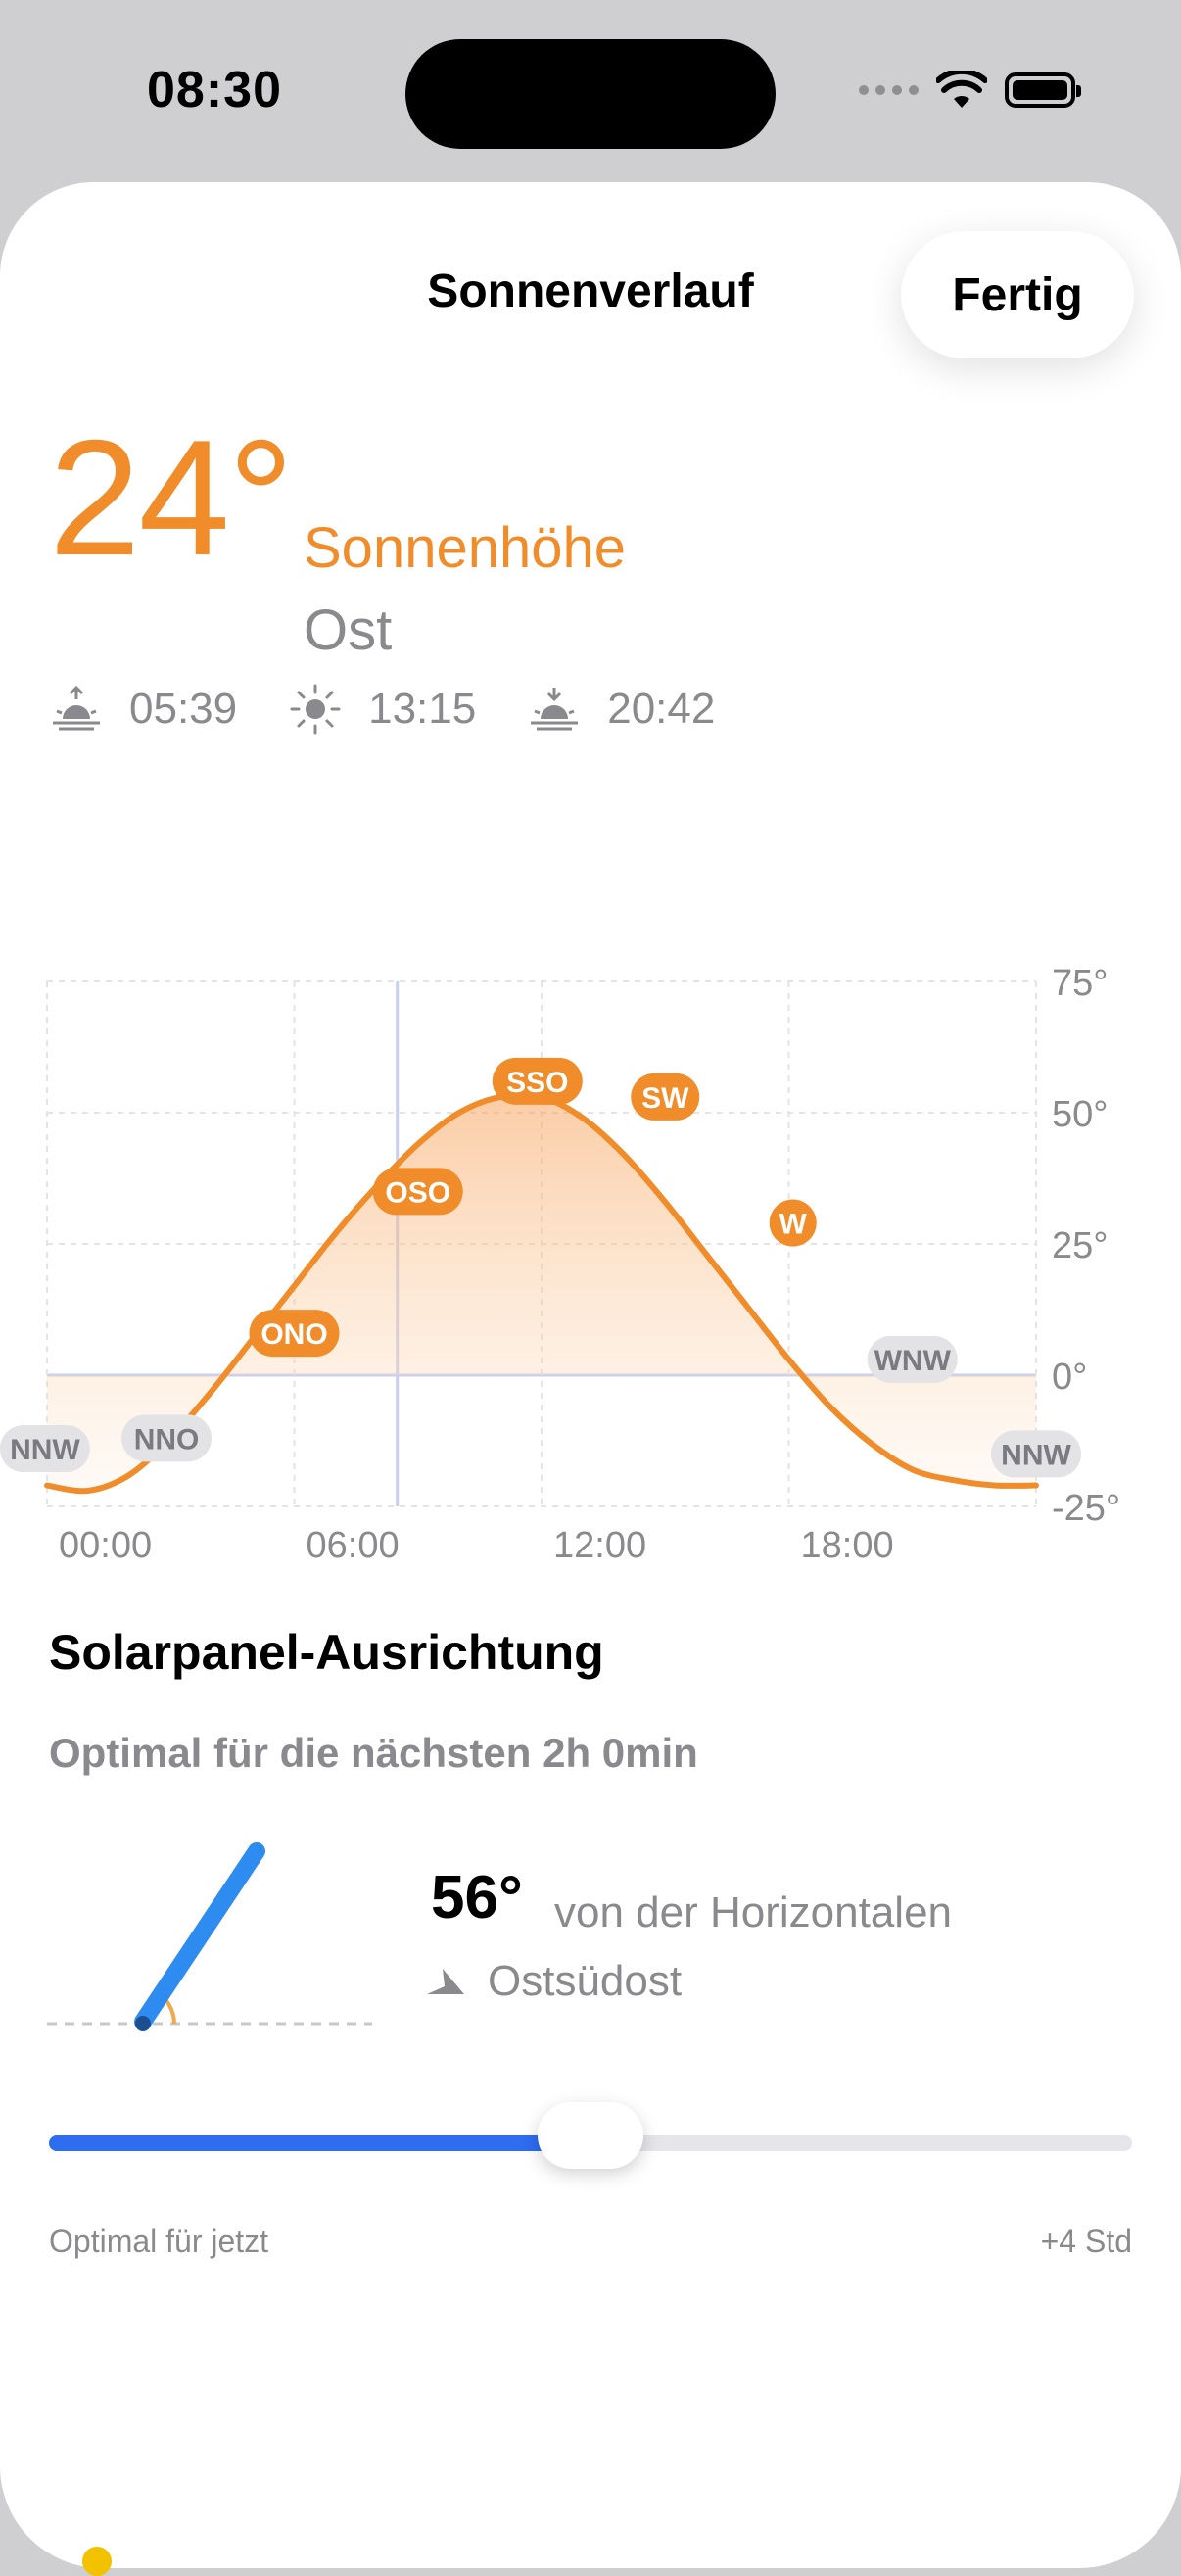 The width and height of the screenshot is (1181, 2576). I want to click on direction-label: W, so click(793, 1223).